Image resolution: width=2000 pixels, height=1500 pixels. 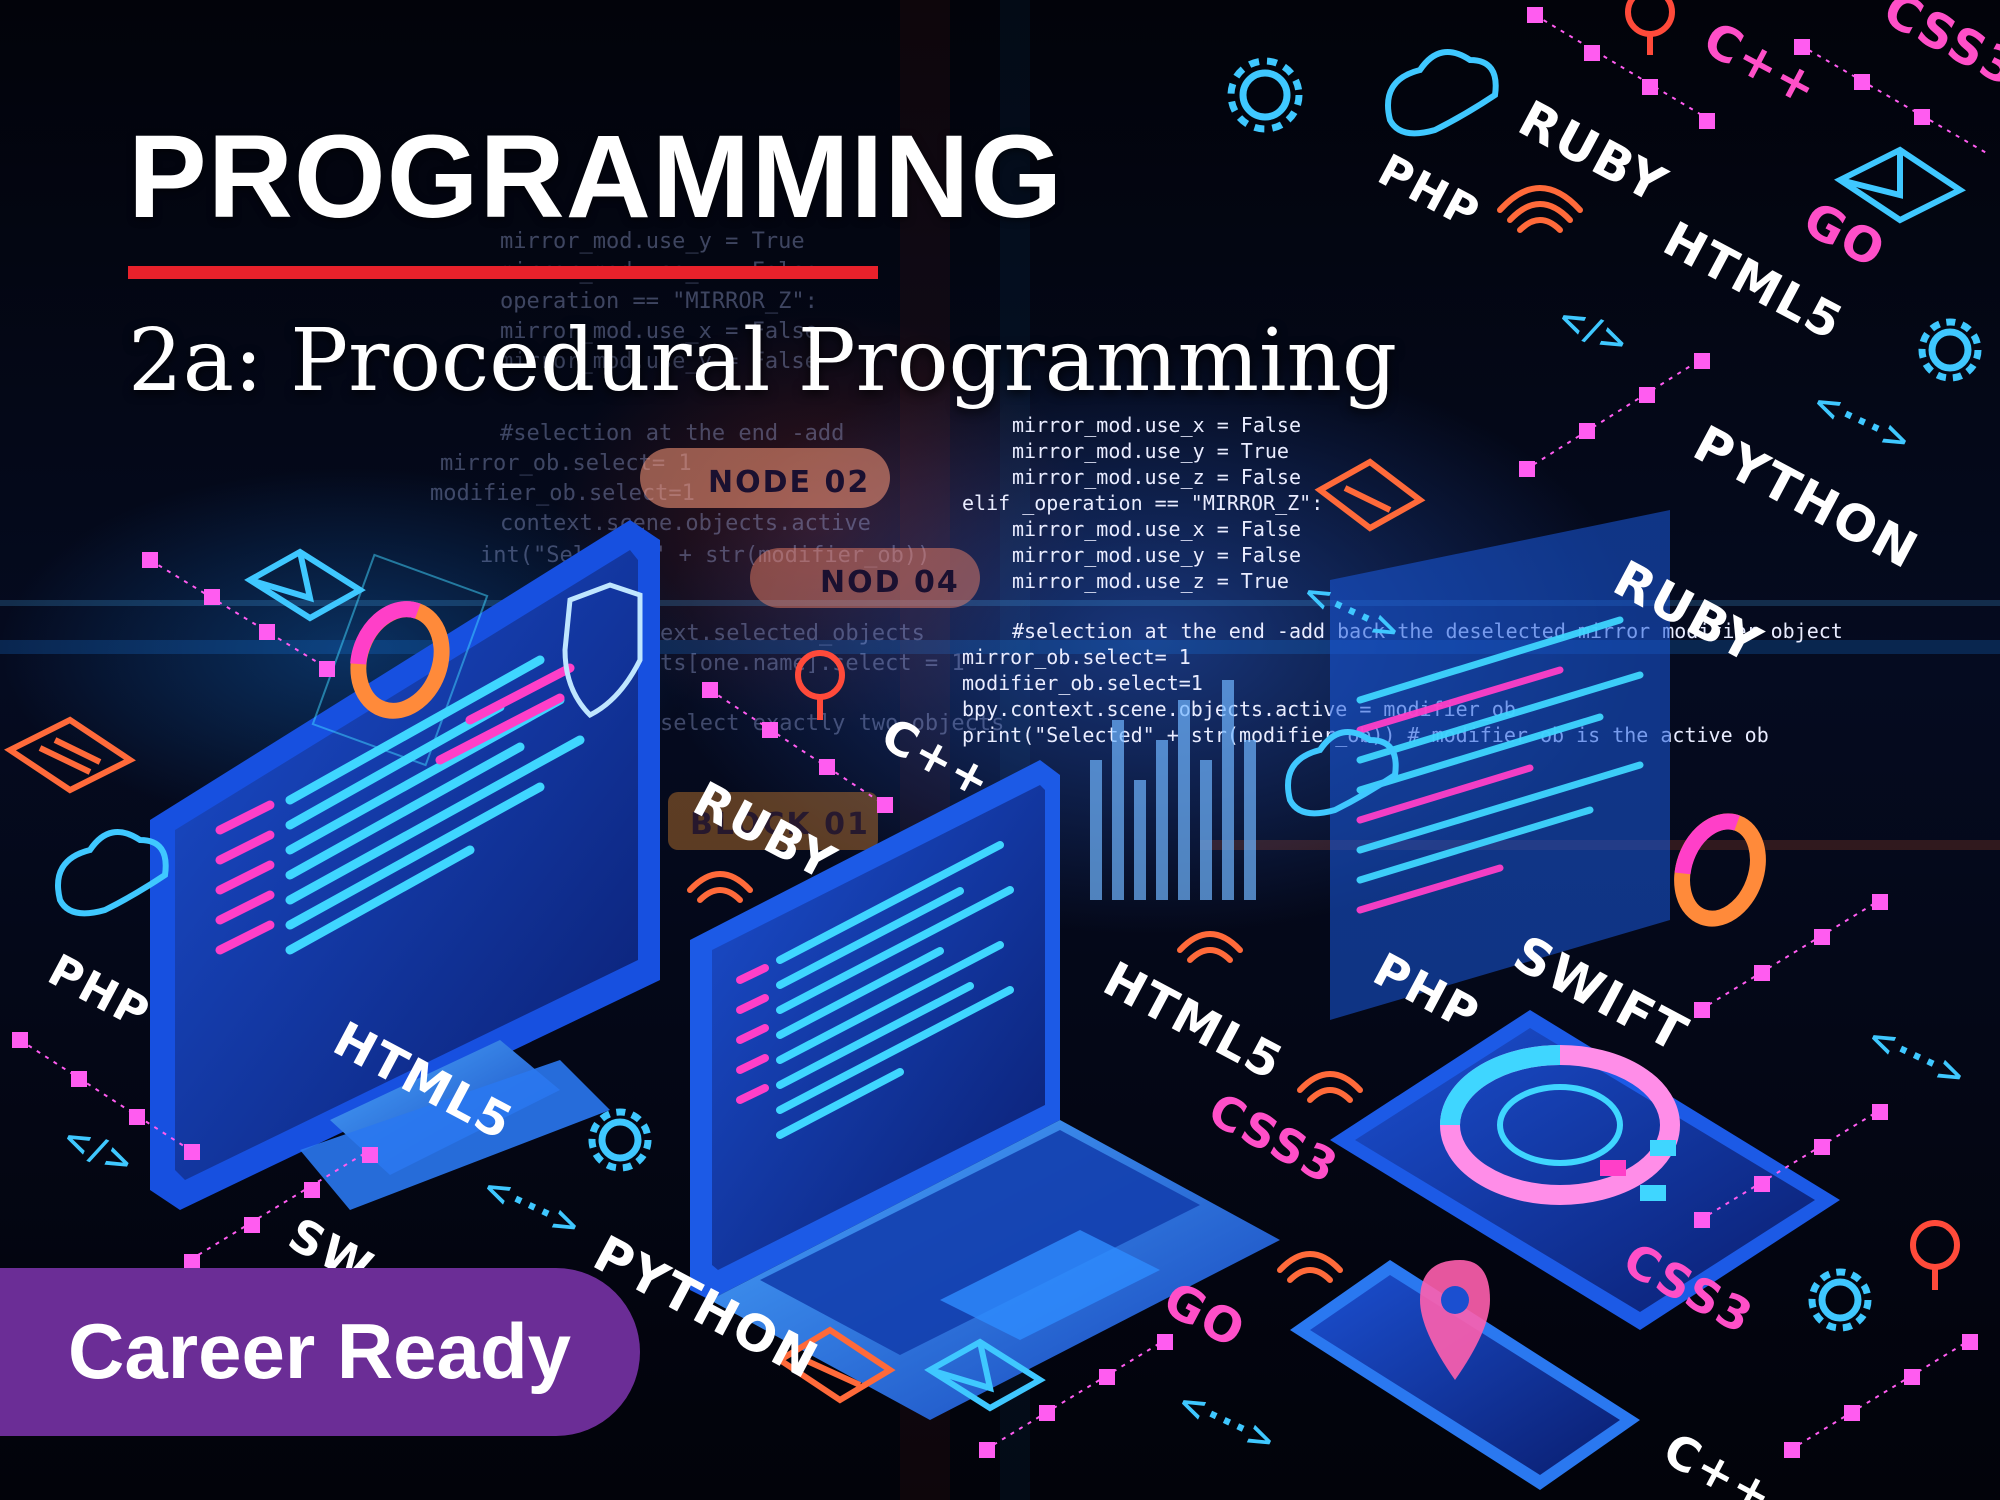 I want to click on code-line: mirror_mod.use_y = True, so click(x=1150, y=451).